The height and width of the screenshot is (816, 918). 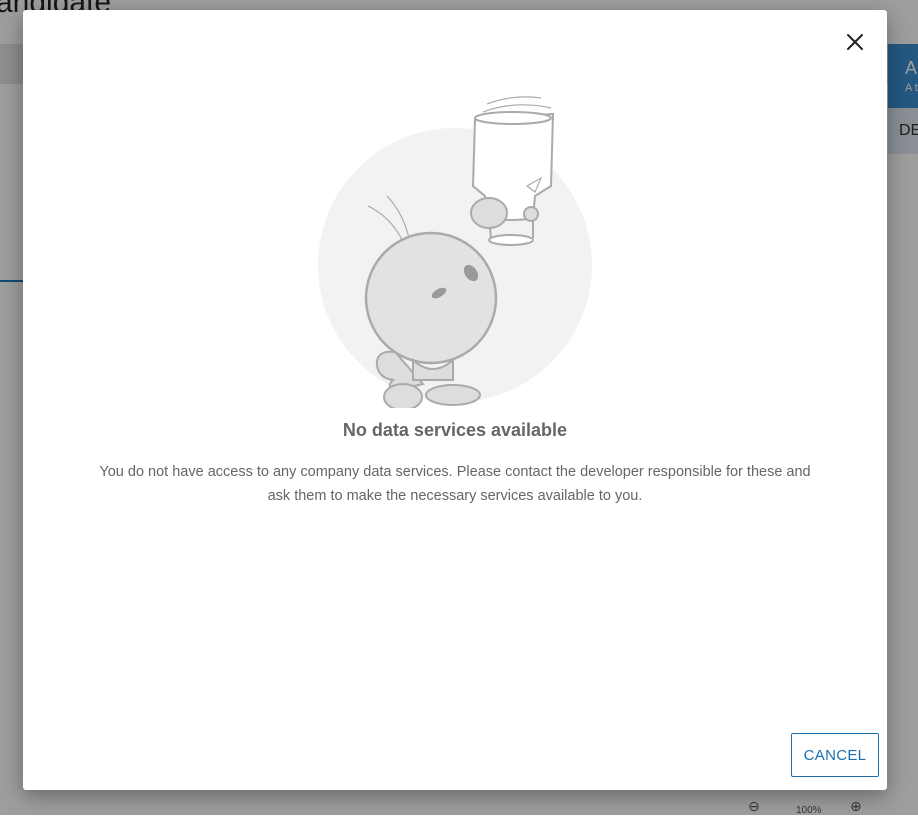 What do you see at coordinates (455, 430) in the screenshot?
I see `empty-state-title: No data services available` at bounding box center [455, 430].